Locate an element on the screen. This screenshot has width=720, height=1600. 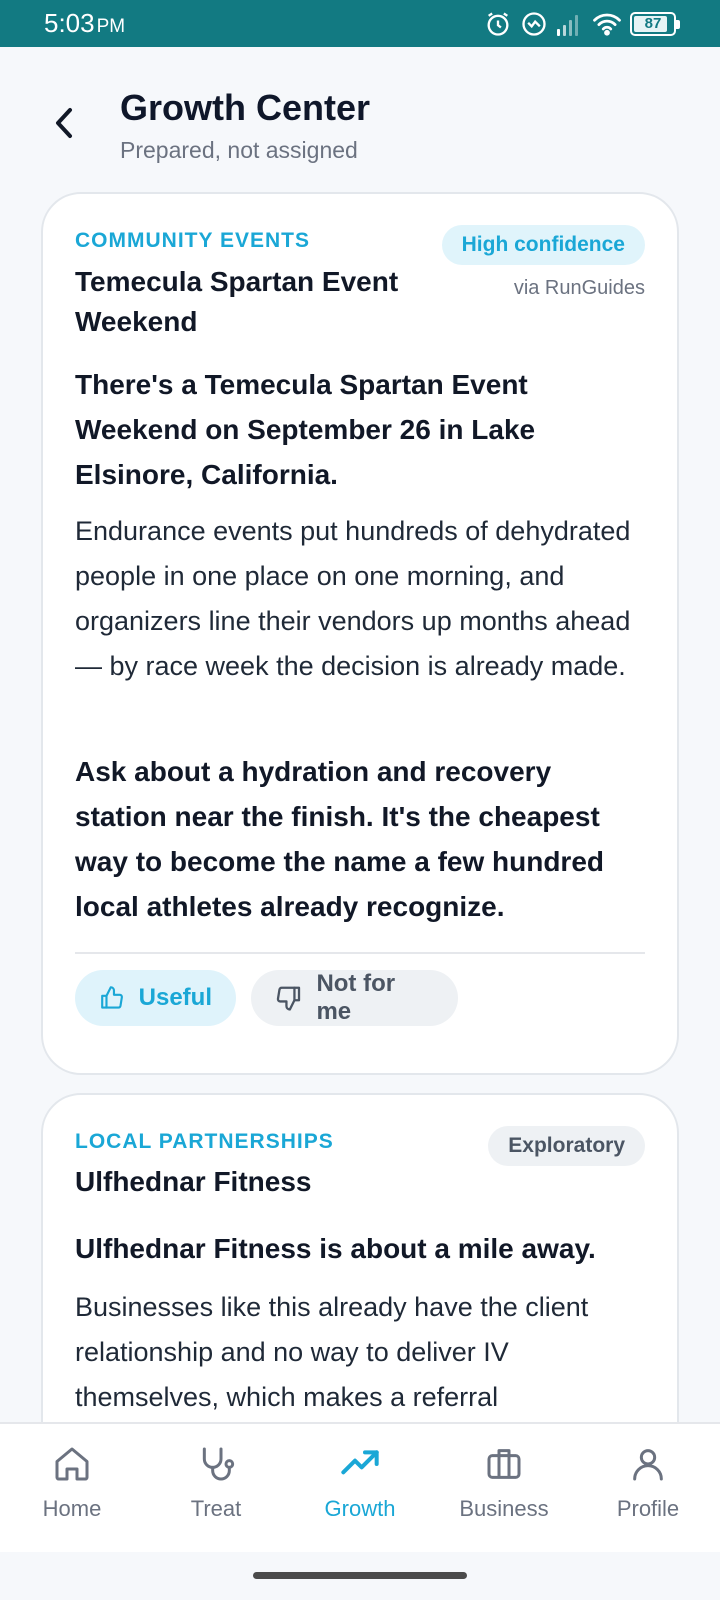
sync-icon is located at coordinates (534, 24).